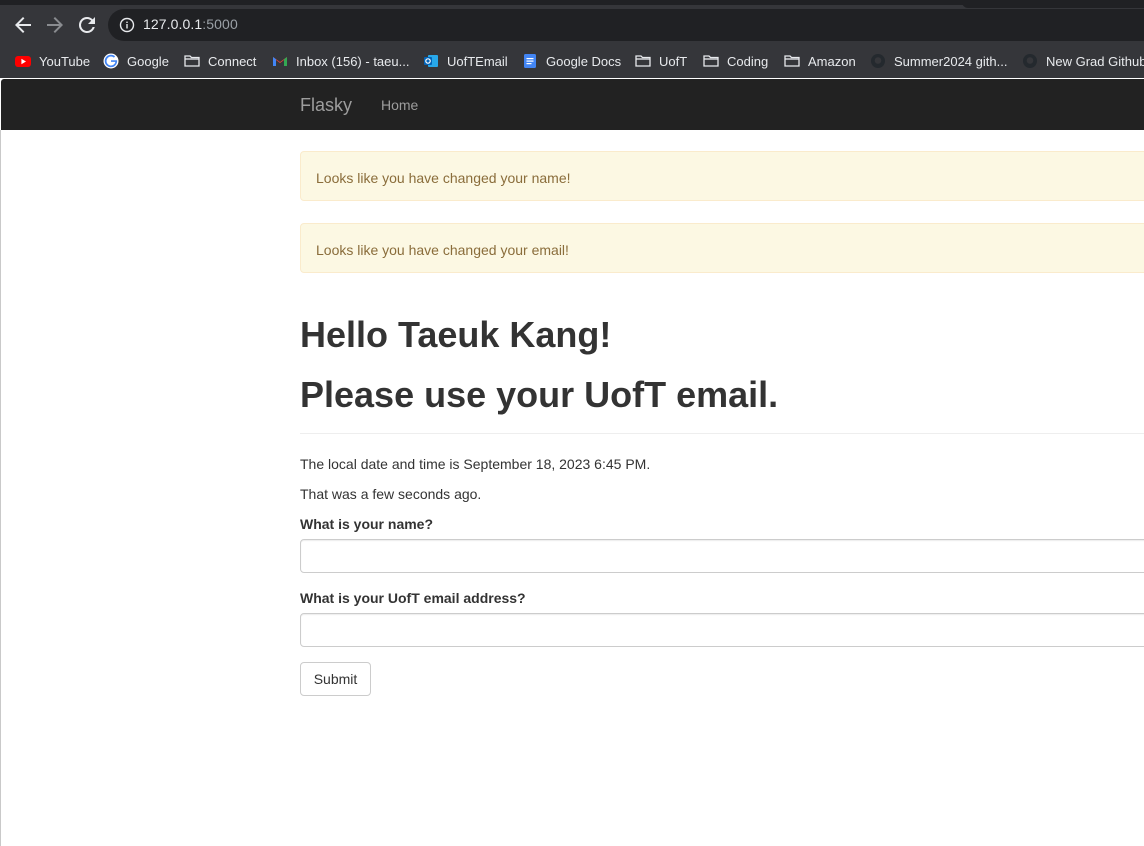  Describe the element at coordinates (442, 250) in the screenshot. I see `alert-message: Looks like you have changed your email!` at that location.